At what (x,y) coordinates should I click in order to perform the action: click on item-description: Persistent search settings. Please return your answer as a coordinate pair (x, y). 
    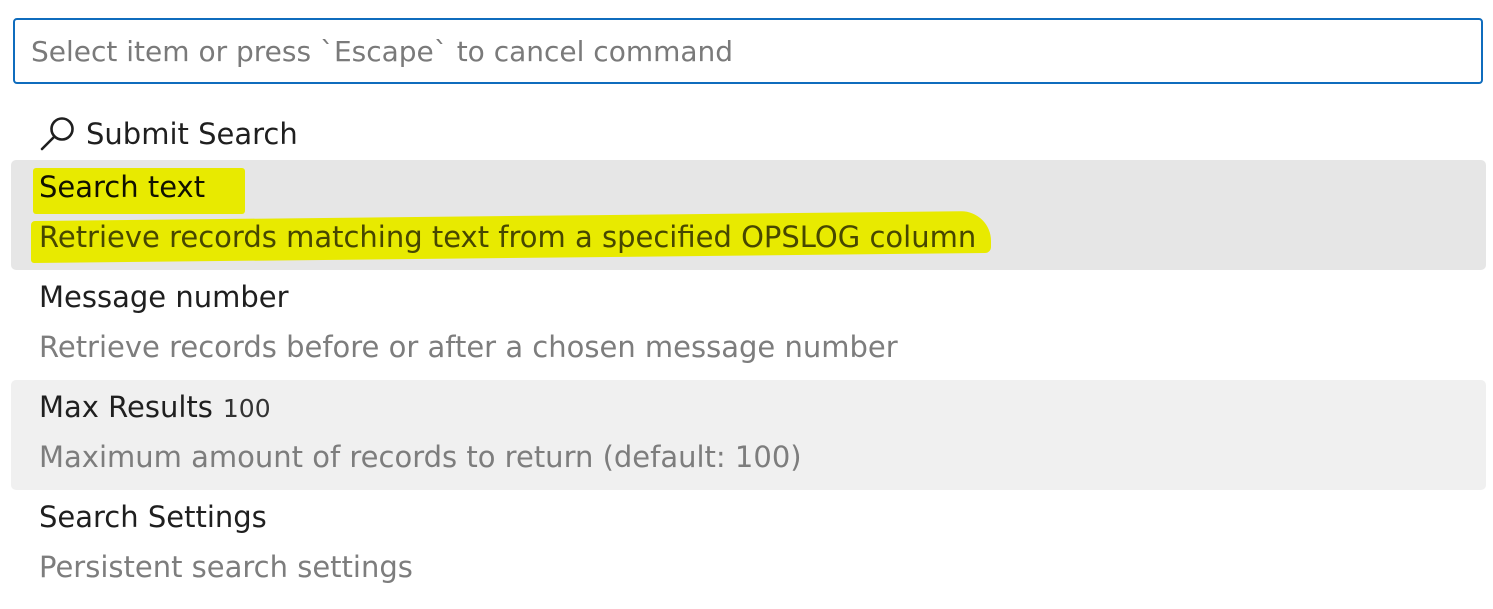
    Looking at the image, I should click on (226, 567).